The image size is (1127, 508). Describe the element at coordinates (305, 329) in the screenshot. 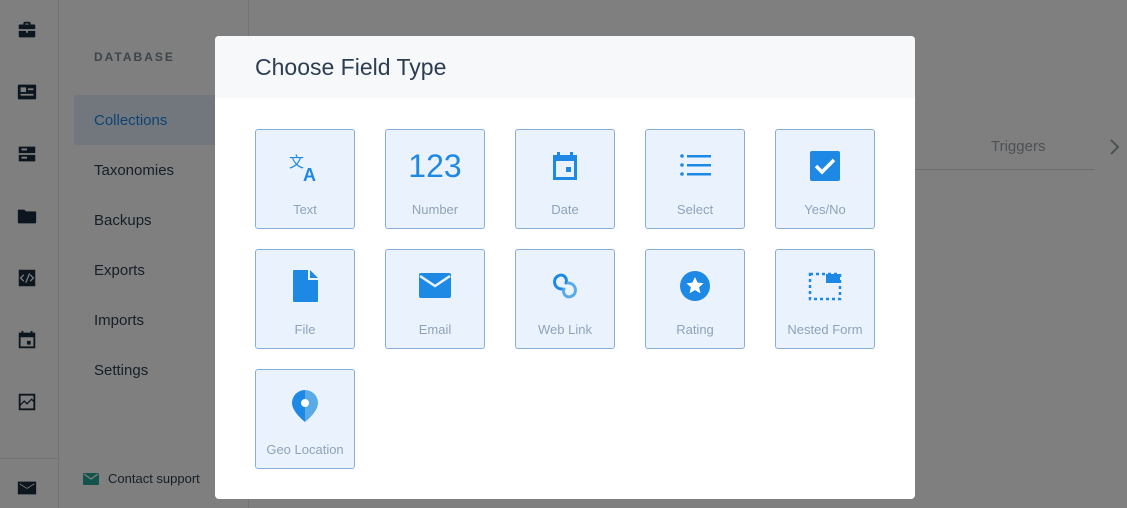

I see `field-type-label: File` at that location.